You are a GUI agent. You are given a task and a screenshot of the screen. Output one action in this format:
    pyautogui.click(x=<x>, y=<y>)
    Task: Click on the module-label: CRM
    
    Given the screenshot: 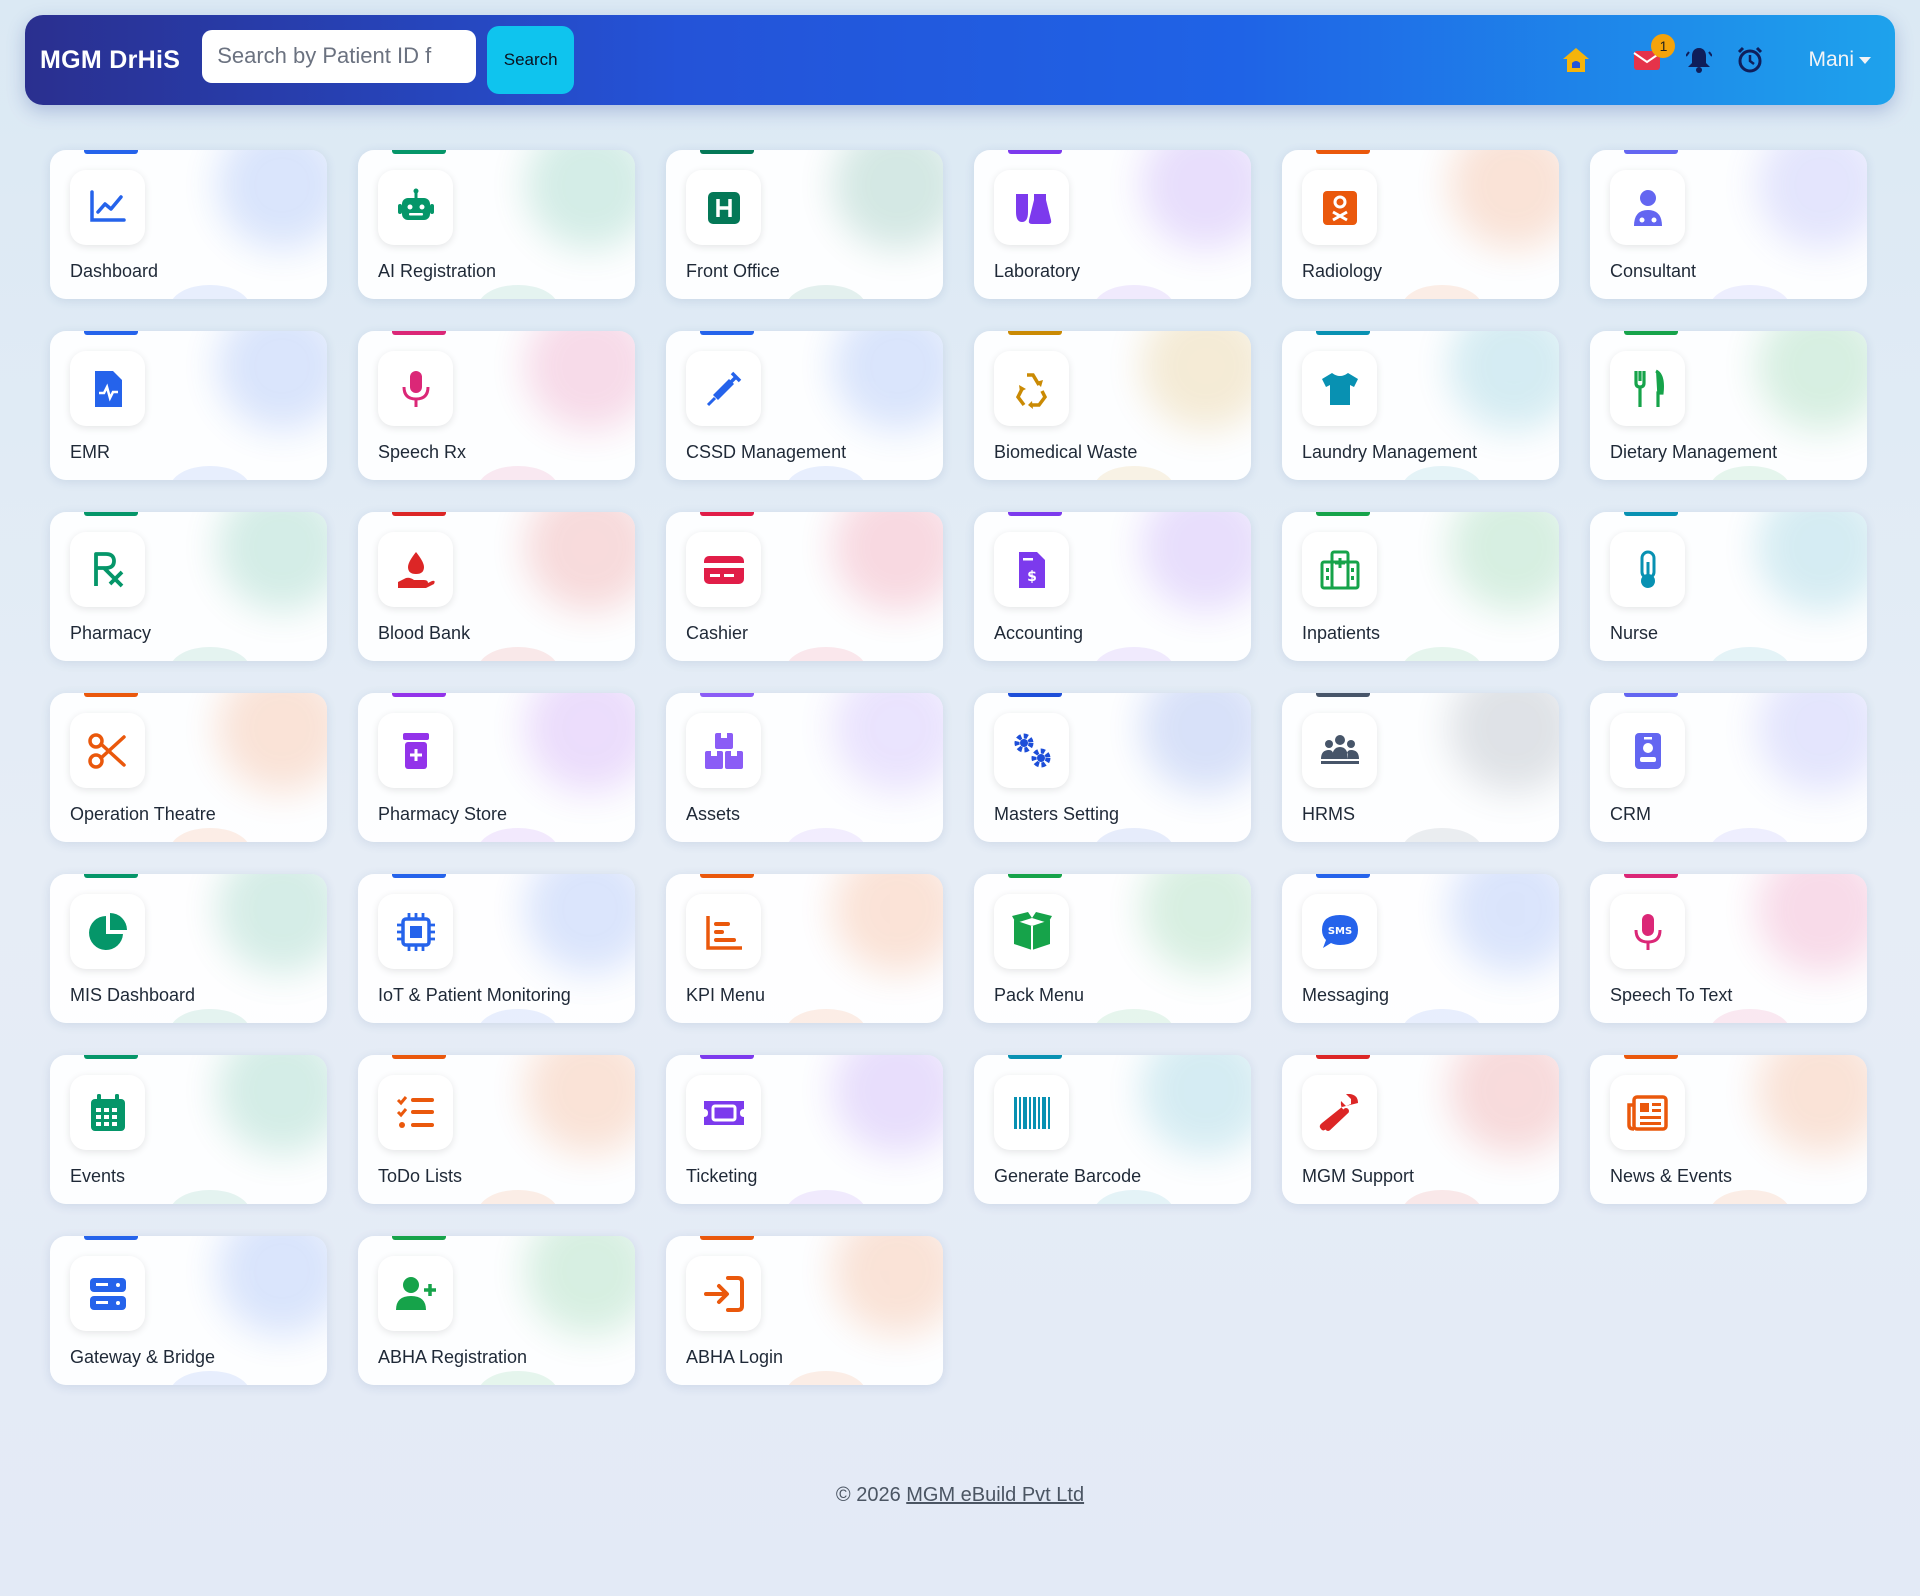 What is the action you would take?
    pyautogui.click(x=1630, y=814)
    